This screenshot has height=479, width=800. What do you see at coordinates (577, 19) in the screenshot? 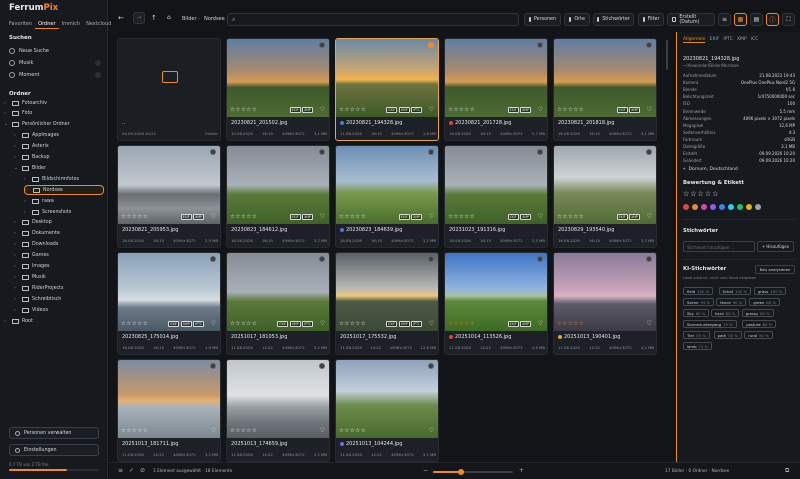
I see `places-button: Orte` at bounding box center [577, 19].